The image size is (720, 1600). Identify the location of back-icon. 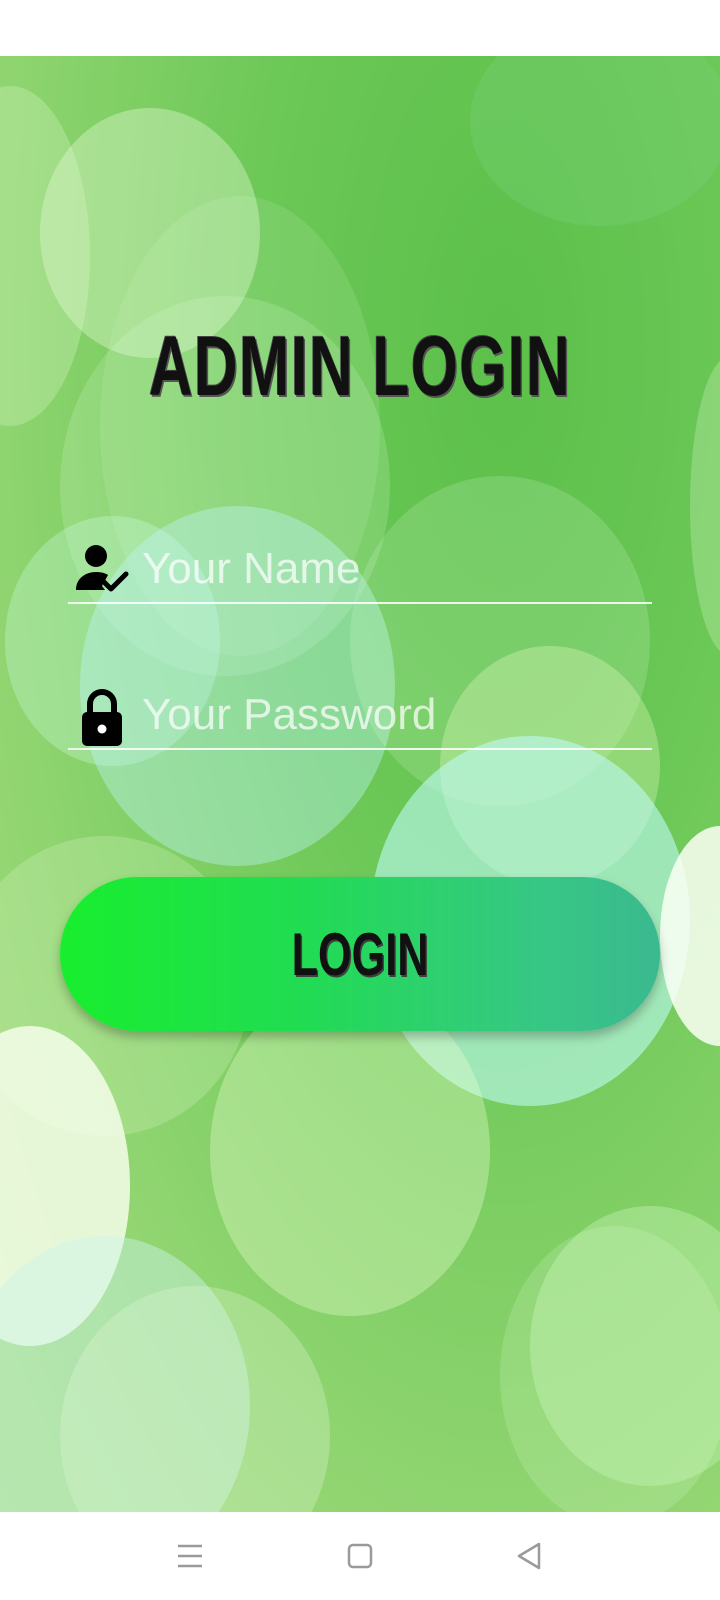
(530, 1556).